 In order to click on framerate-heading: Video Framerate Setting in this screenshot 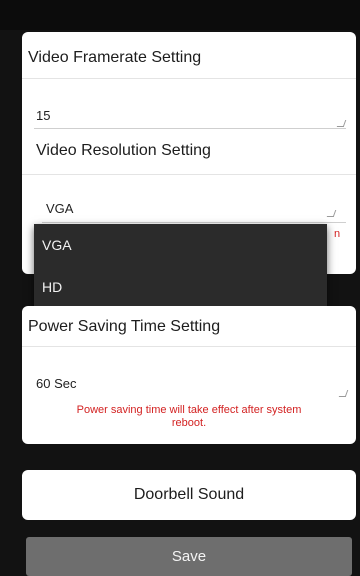, I will do `click(115, 57)`.